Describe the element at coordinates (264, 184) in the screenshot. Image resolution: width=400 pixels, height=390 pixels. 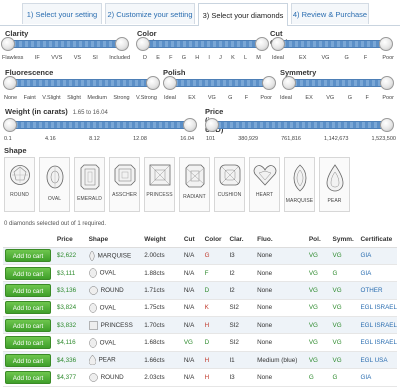
I see `shape-option-heart: HEART` at that location.